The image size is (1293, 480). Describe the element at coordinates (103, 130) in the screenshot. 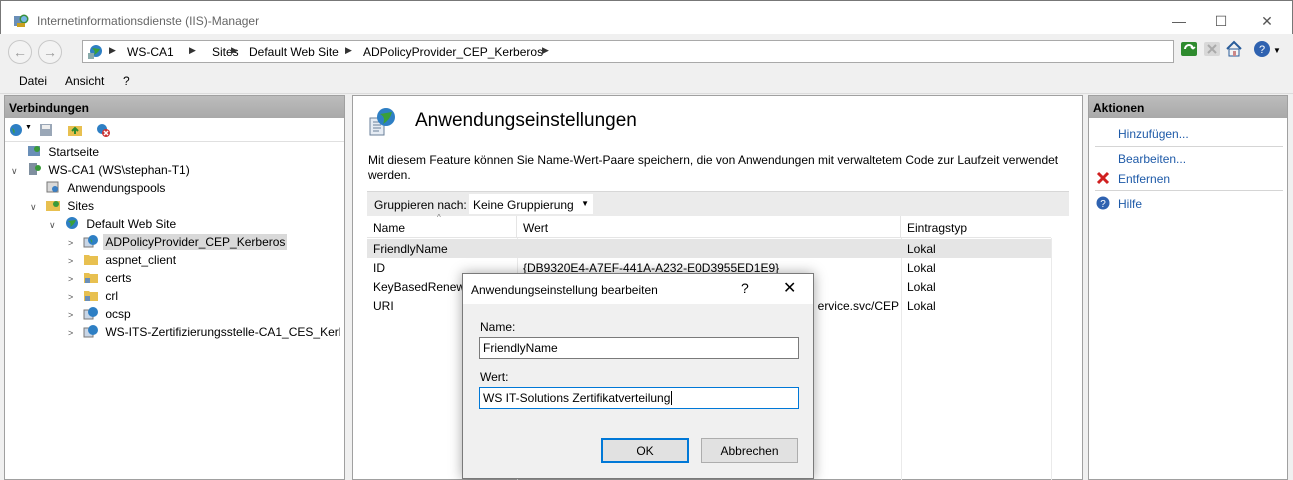

I see `disconnect-icon` at that location.